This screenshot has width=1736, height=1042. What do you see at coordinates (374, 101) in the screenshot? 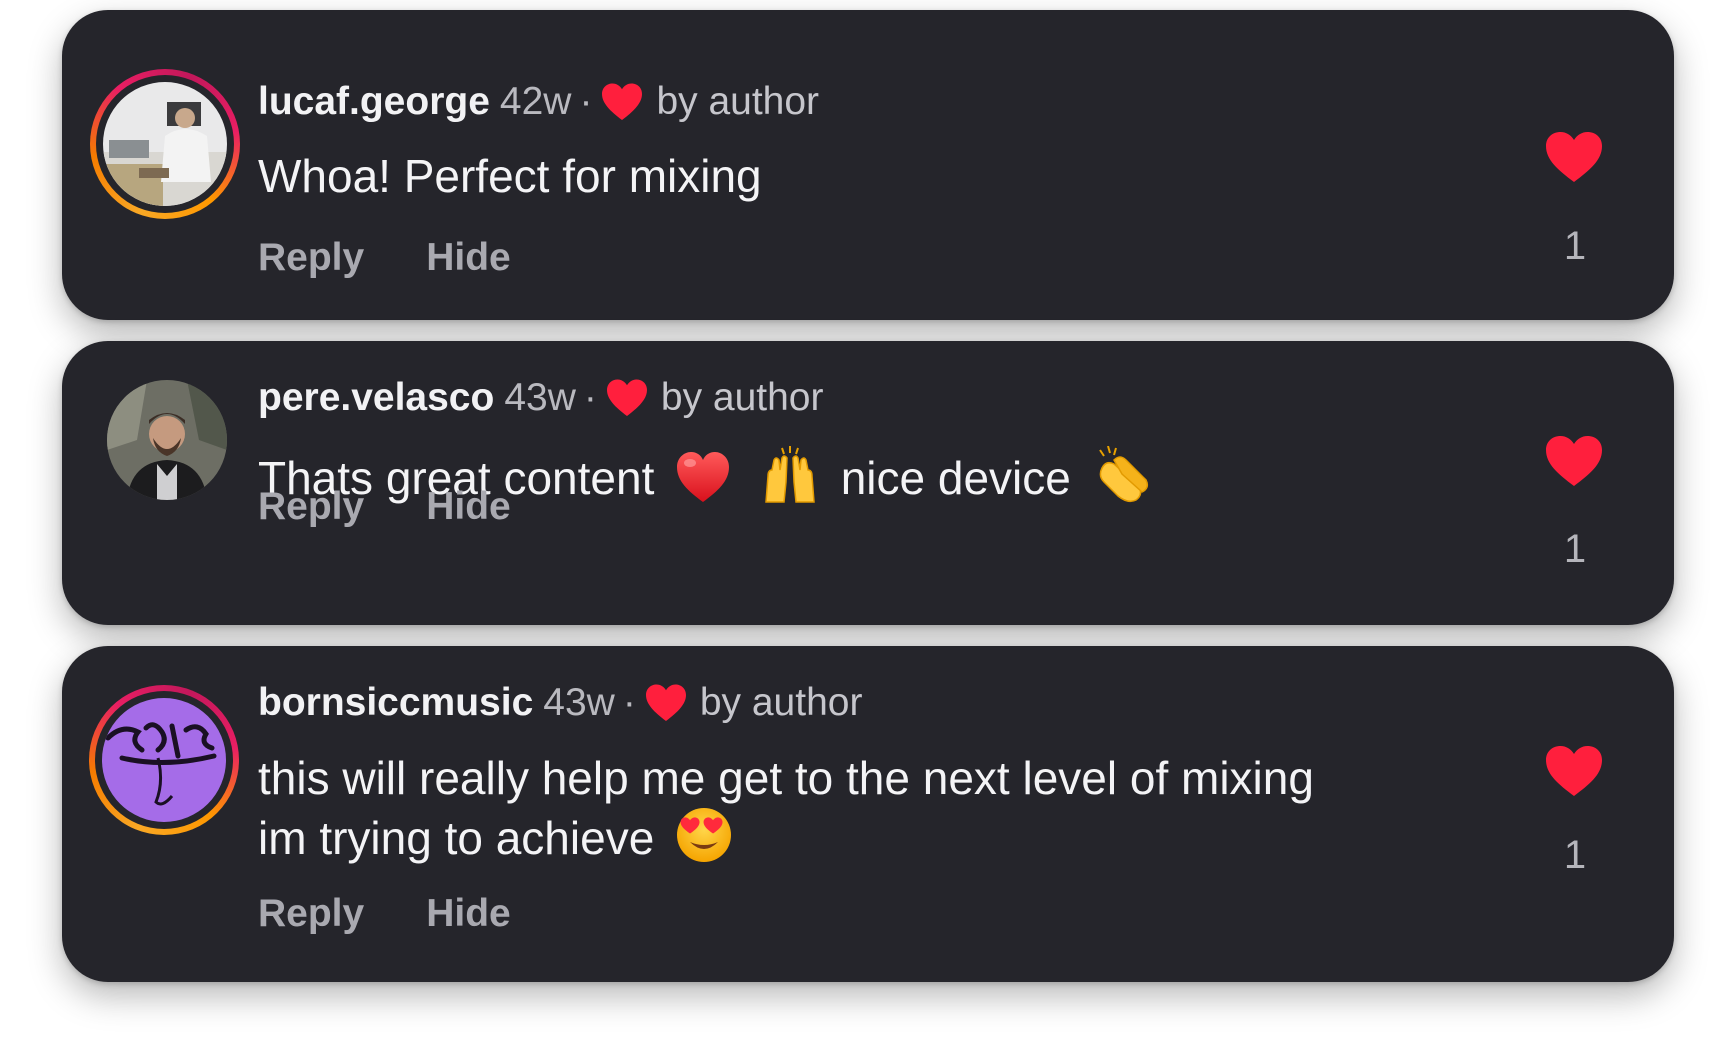
I see `username: lucaf.george` at bounding box center [374, 101].